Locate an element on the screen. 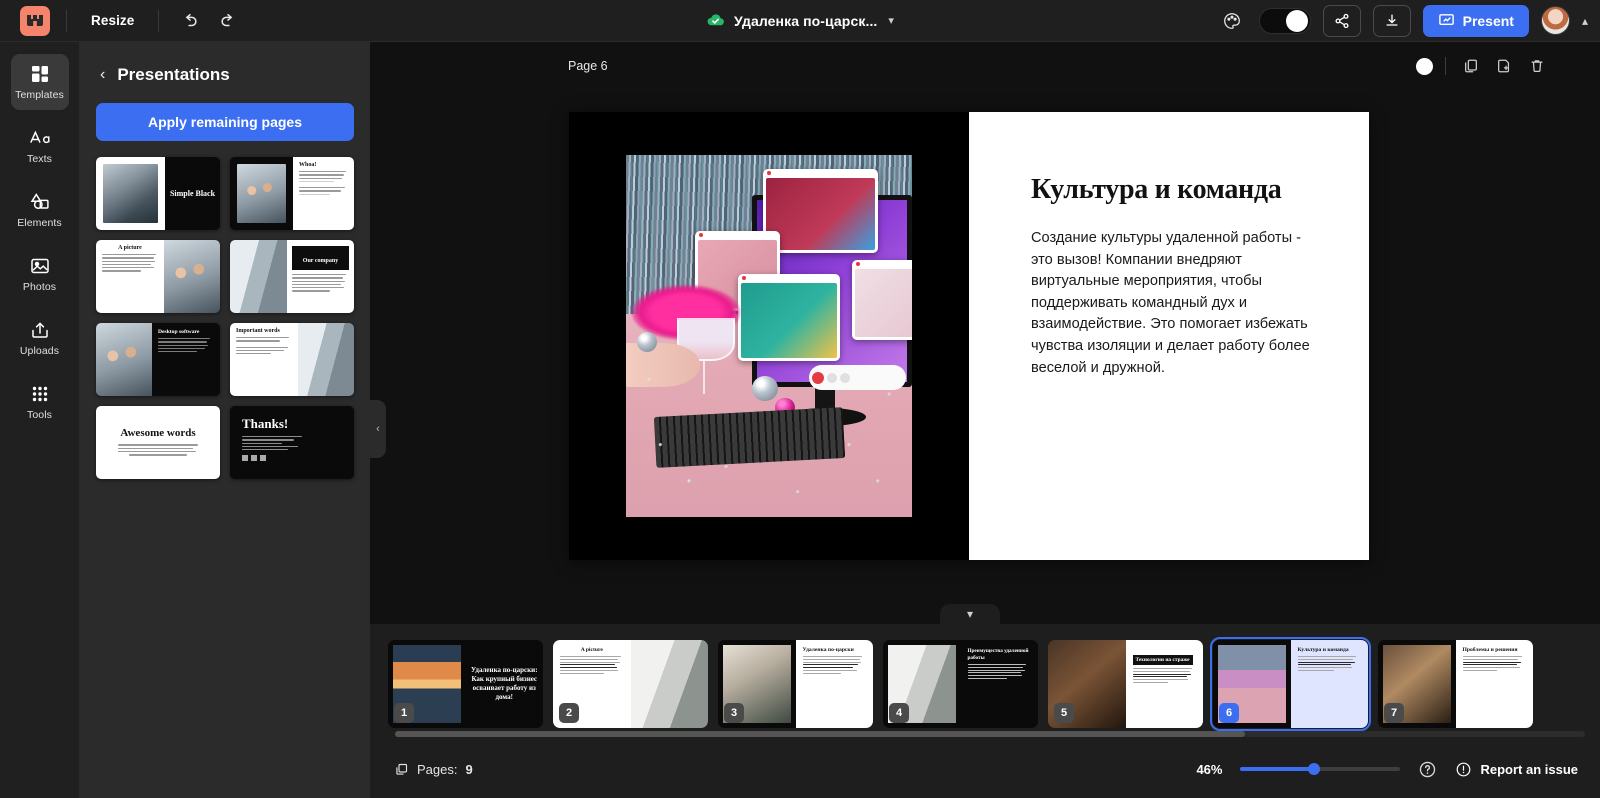  theme-toggle is located at coordinates (1284, 20).